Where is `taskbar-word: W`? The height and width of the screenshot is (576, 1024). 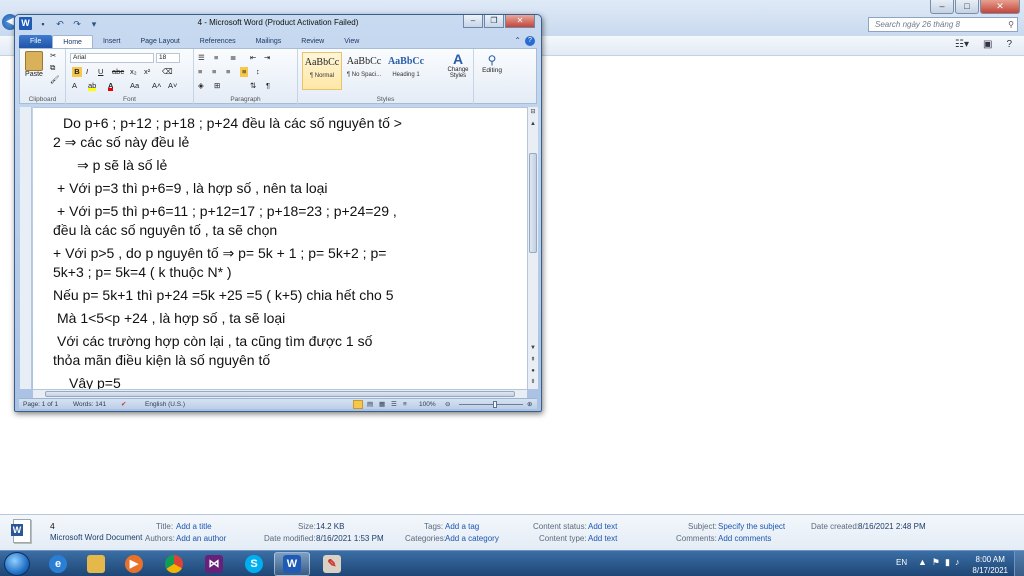
taskbar-word: W is located at coordinates (292, 564).